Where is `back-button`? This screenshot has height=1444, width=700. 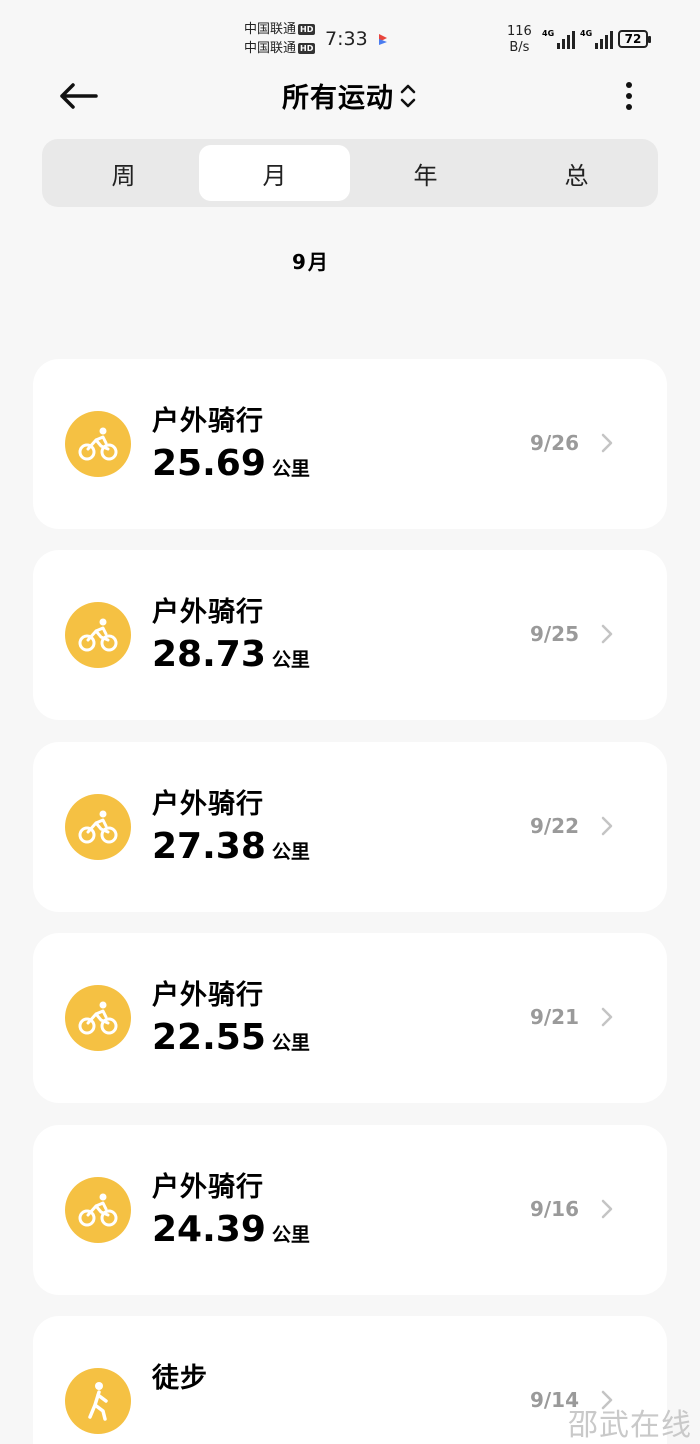 back-button is located at coordinates (78, 96).